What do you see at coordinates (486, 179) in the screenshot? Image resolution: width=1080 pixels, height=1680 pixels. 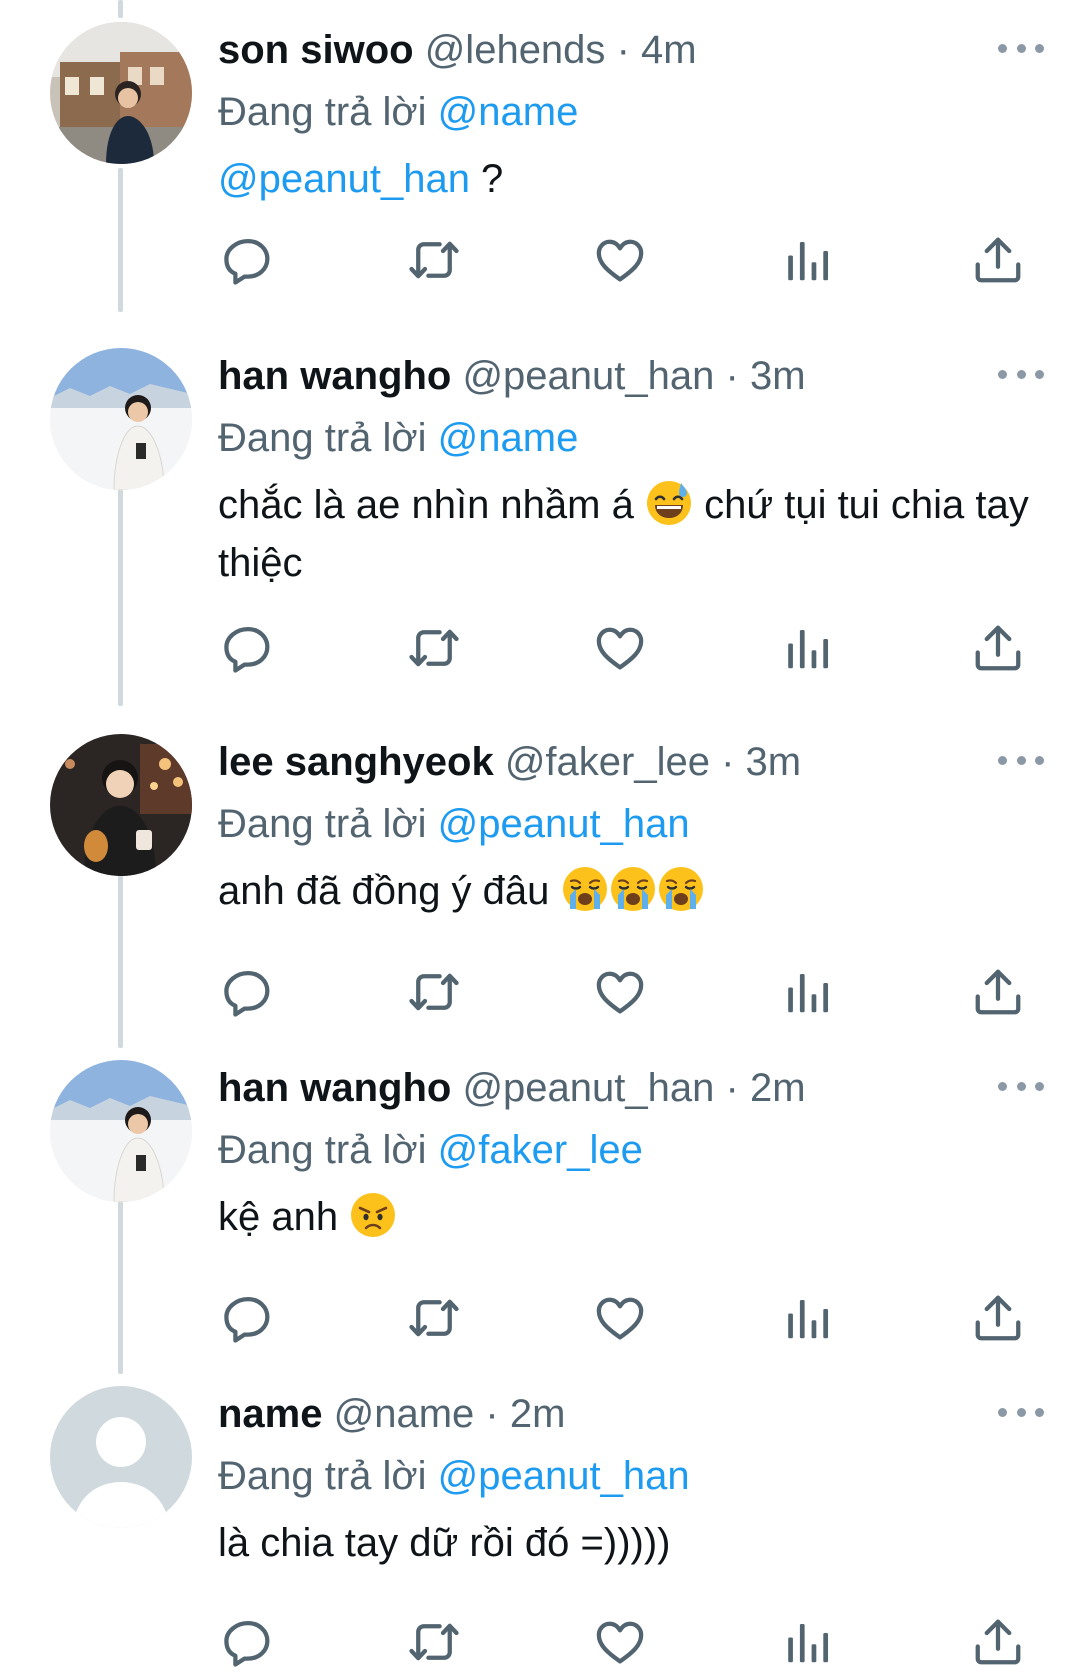 I see `tweet-text-content: ?` at bounding box center [486, 179].